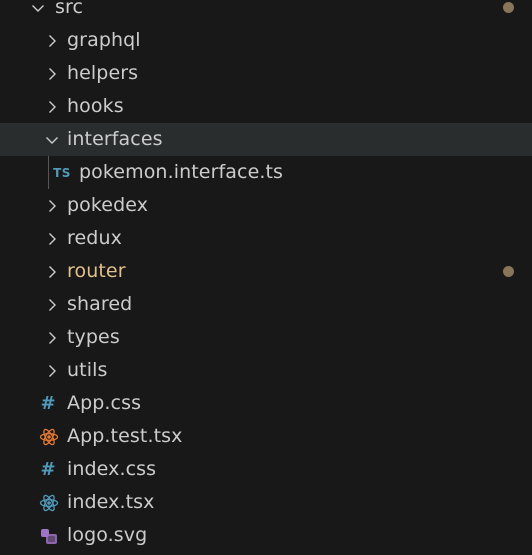 The height and width of the screenshot is (555, 532). Describe the element at coordinates (111, 502) in the screenshot. I see `tree-item-label: index.tsx` at that location.